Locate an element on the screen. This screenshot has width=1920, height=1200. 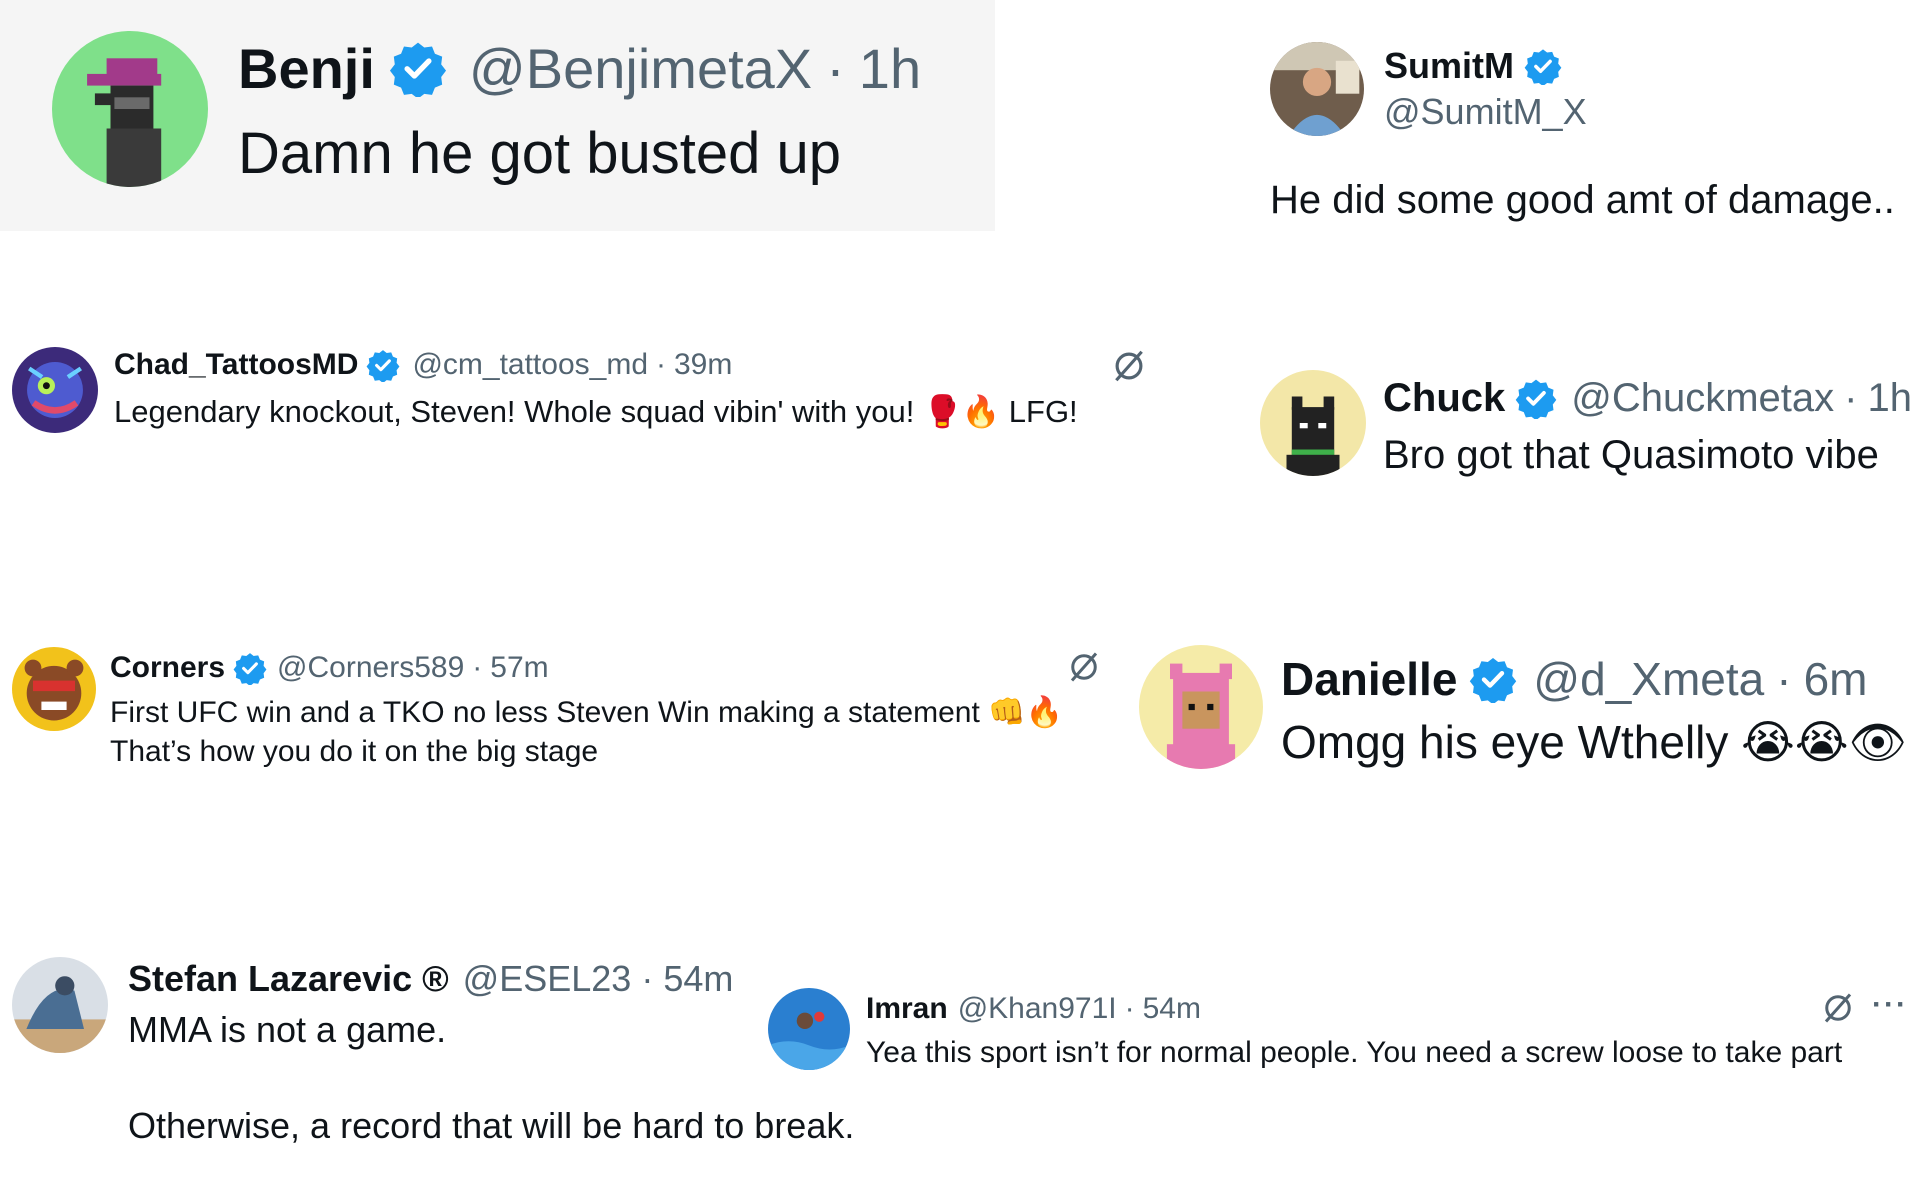
author-name: SumitM is located at coordinates (1449, 66).